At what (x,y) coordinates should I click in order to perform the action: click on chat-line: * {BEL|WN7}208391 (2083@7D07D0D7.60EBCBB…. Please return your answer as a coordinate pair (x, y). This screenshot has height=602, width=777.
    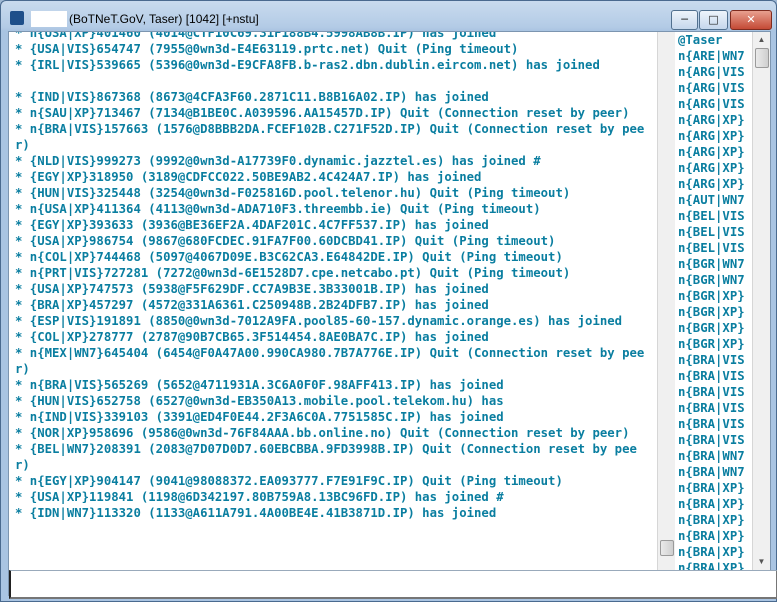
    Looking at the image, I should click on (326, 457).